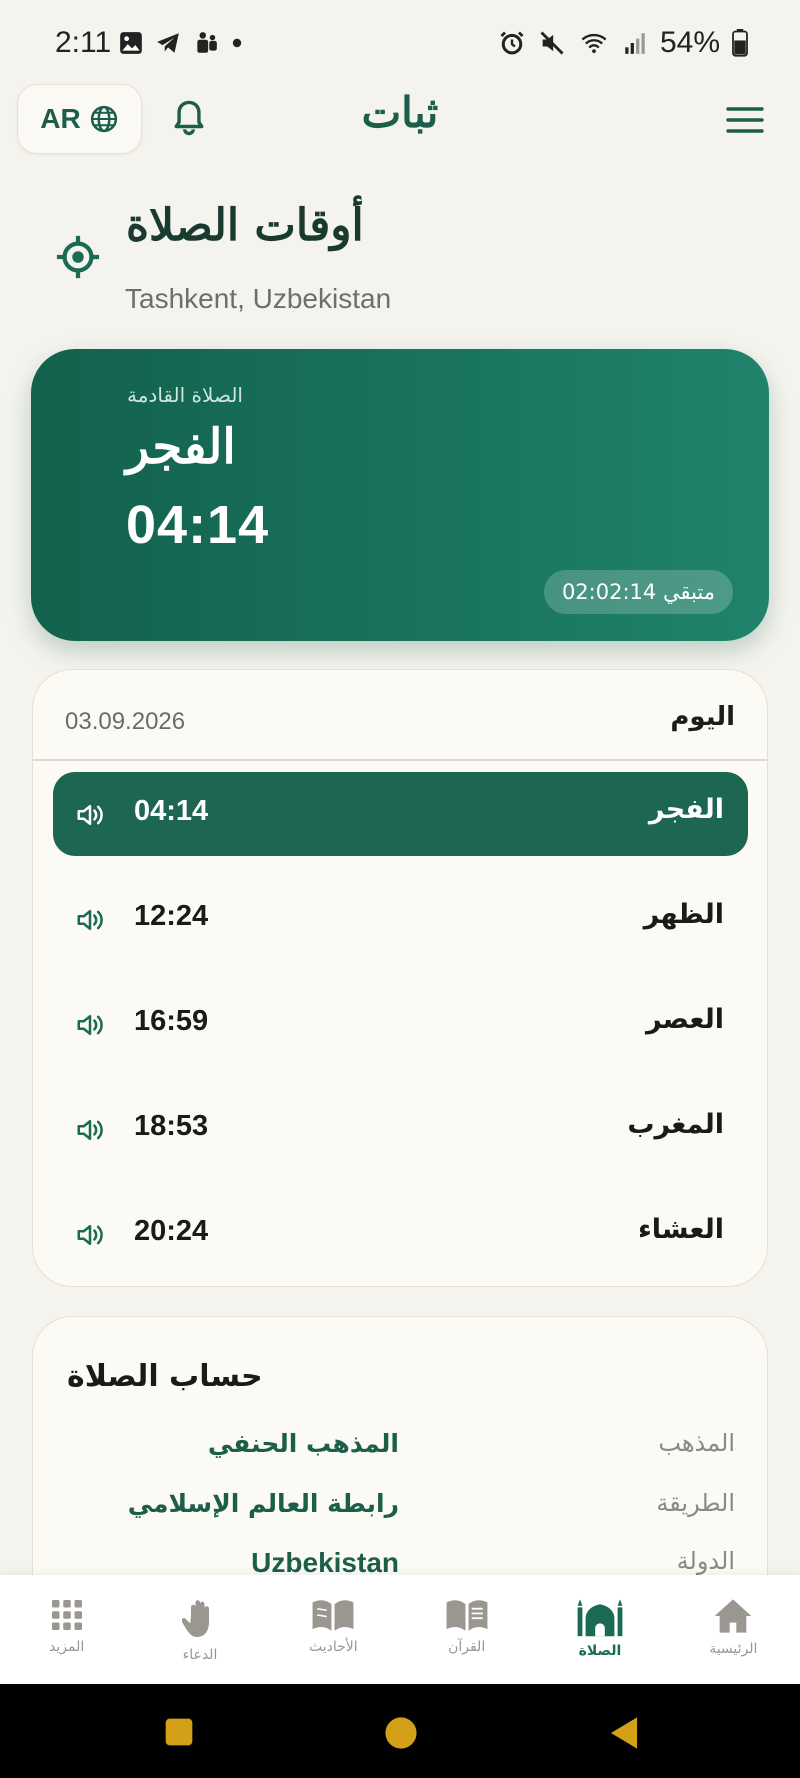  Describe the element at coordinates (733, 1649) in the screenshot. I see `nav-label: الرئيسية` at that location.